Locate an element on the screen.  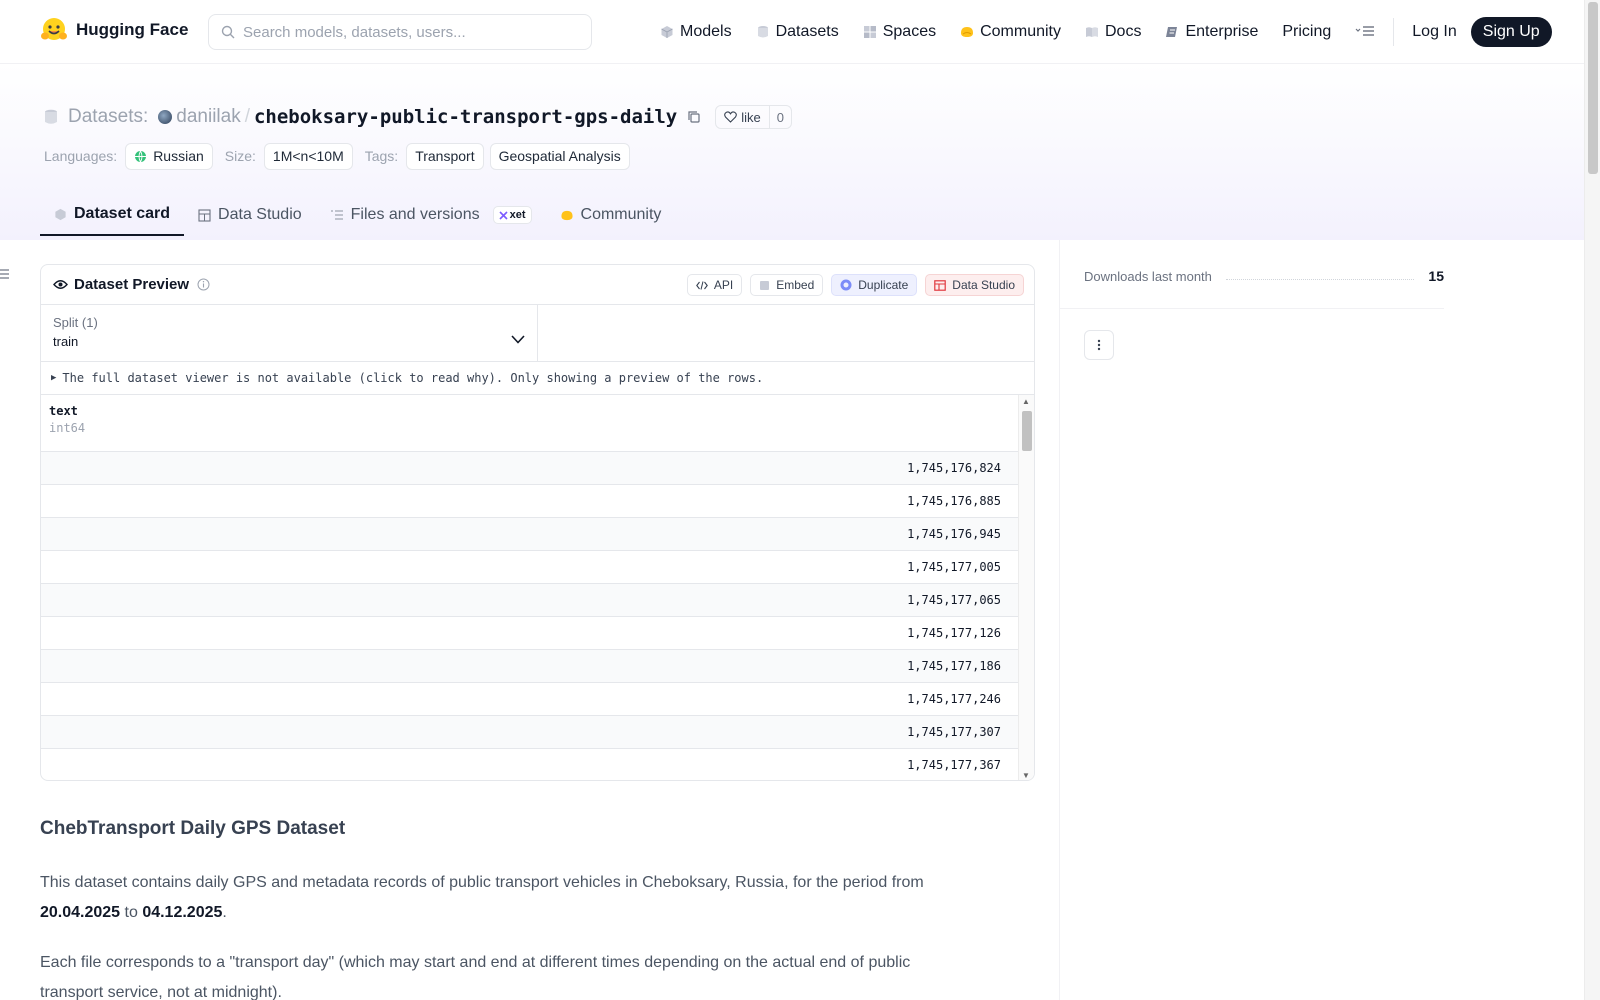
preview-title: Dataset Preview is located at coordinates (132, 284).